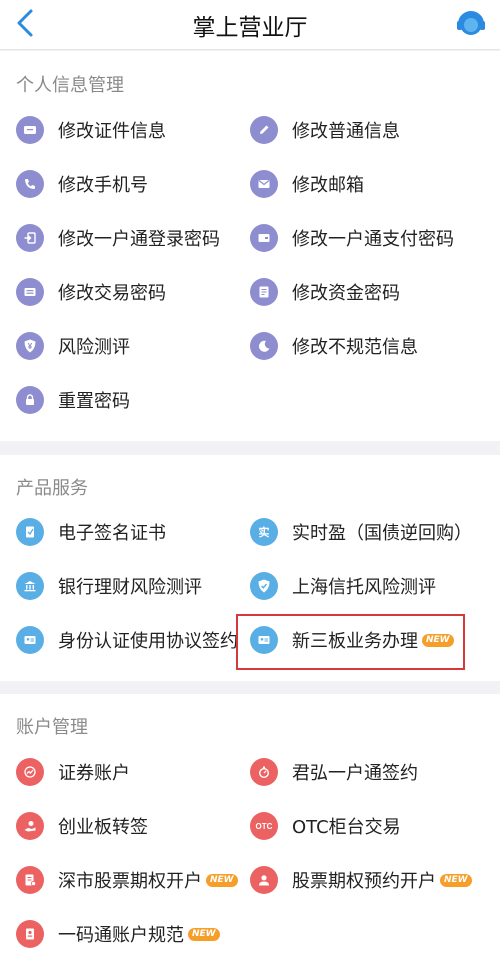 This screenshot has width=500, height=973. What do you see at coordinates (30, 184) in the screenshot?
I see `phone-icon` at bounding box center [30, 184].